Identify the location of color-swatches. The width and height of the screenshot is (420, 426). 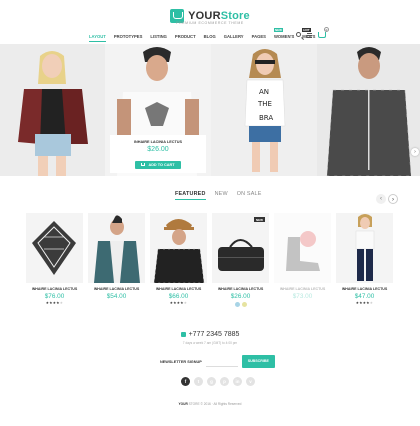
(240, 304).